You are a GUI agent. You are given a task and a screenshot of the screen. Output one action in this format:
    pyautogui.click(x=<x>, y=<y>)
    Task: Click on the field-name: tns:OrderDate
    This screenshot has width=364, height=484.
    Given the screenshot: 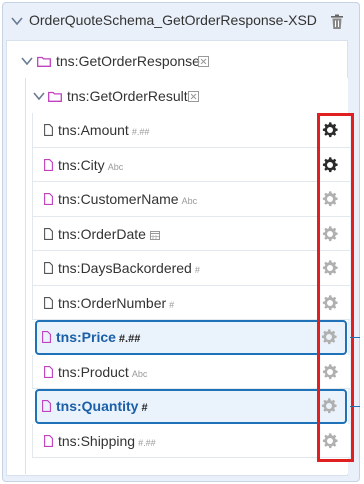 What is the action you would take?
    pyautogui.click(x=109, y=234)
    